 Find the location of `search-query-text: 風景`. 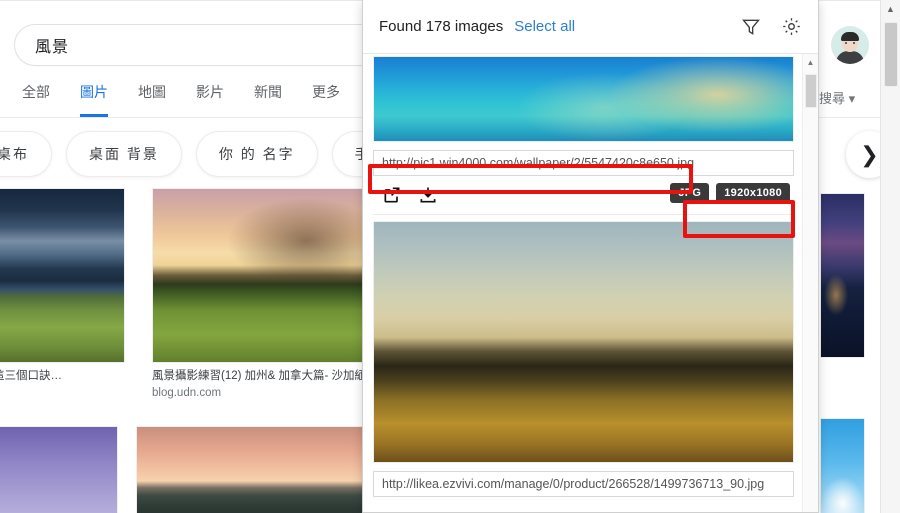

search-query-text: 風景 is located at coordinates (52, 47).